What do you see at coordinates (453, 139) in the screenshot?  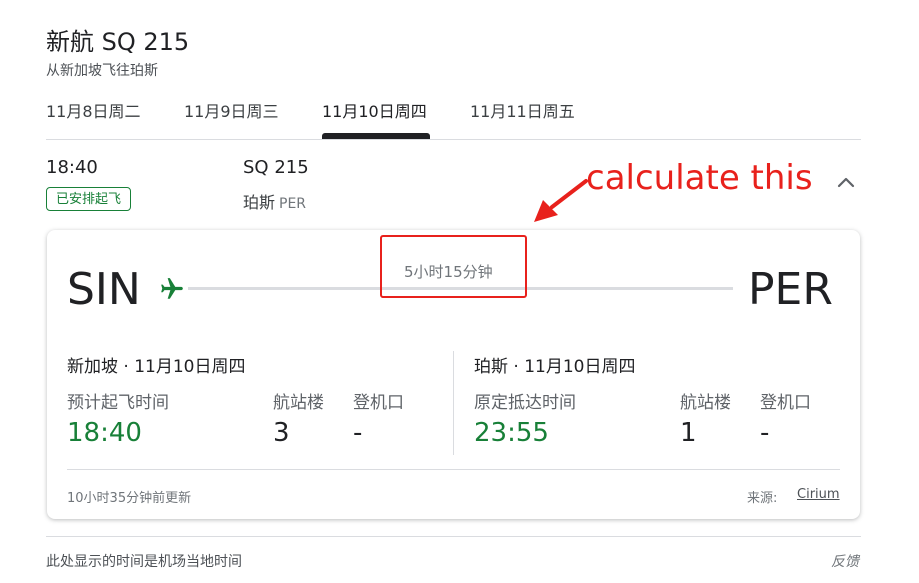 I see `tabs-divider` at bounding box center [453, 139].